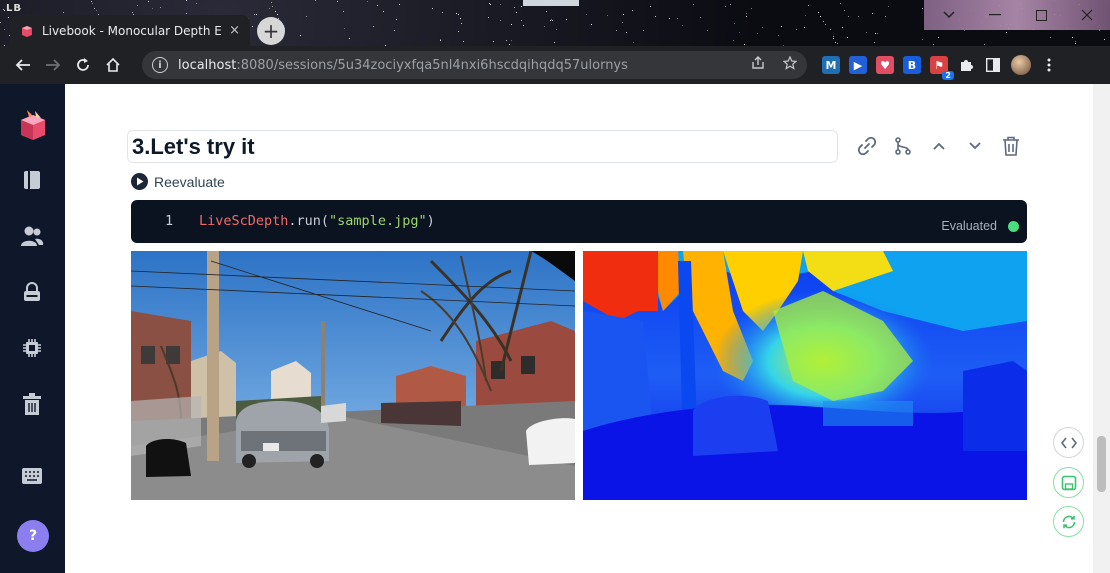  Describe the element at coordinates (482, 146) in the screenshot. I see `section-heading-input: 3.Let's try it` at that location.